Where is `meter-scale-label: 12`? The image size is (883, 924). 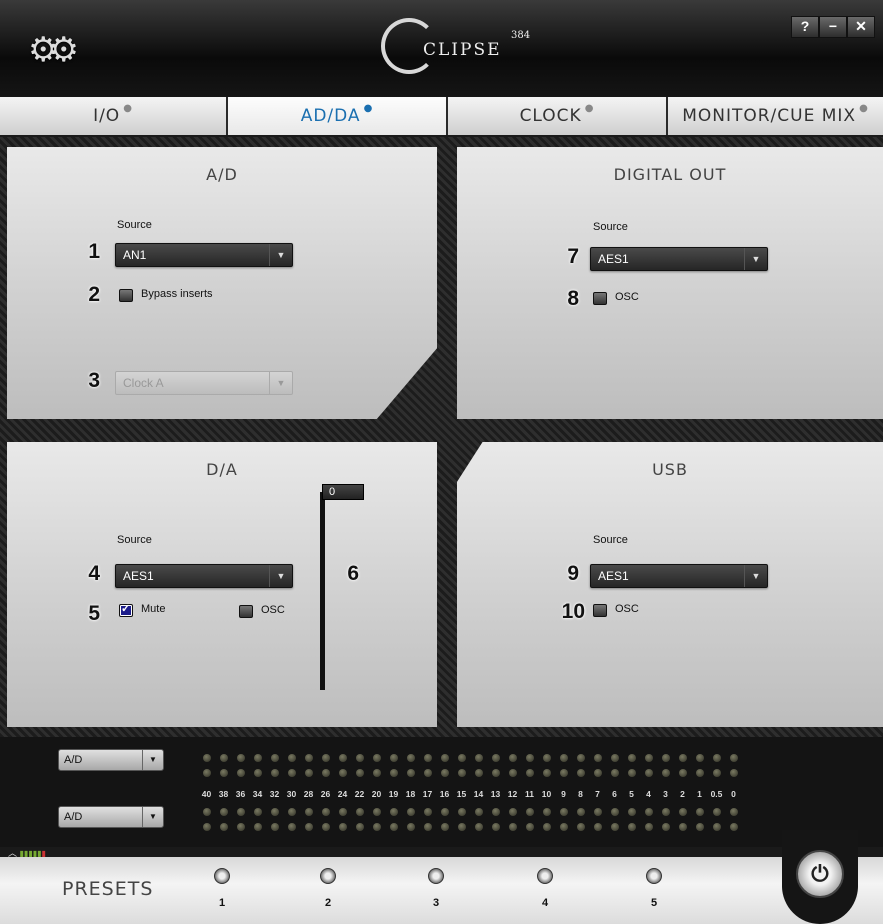 meter-scale-label: 12 is located at coordinates (512, 794).